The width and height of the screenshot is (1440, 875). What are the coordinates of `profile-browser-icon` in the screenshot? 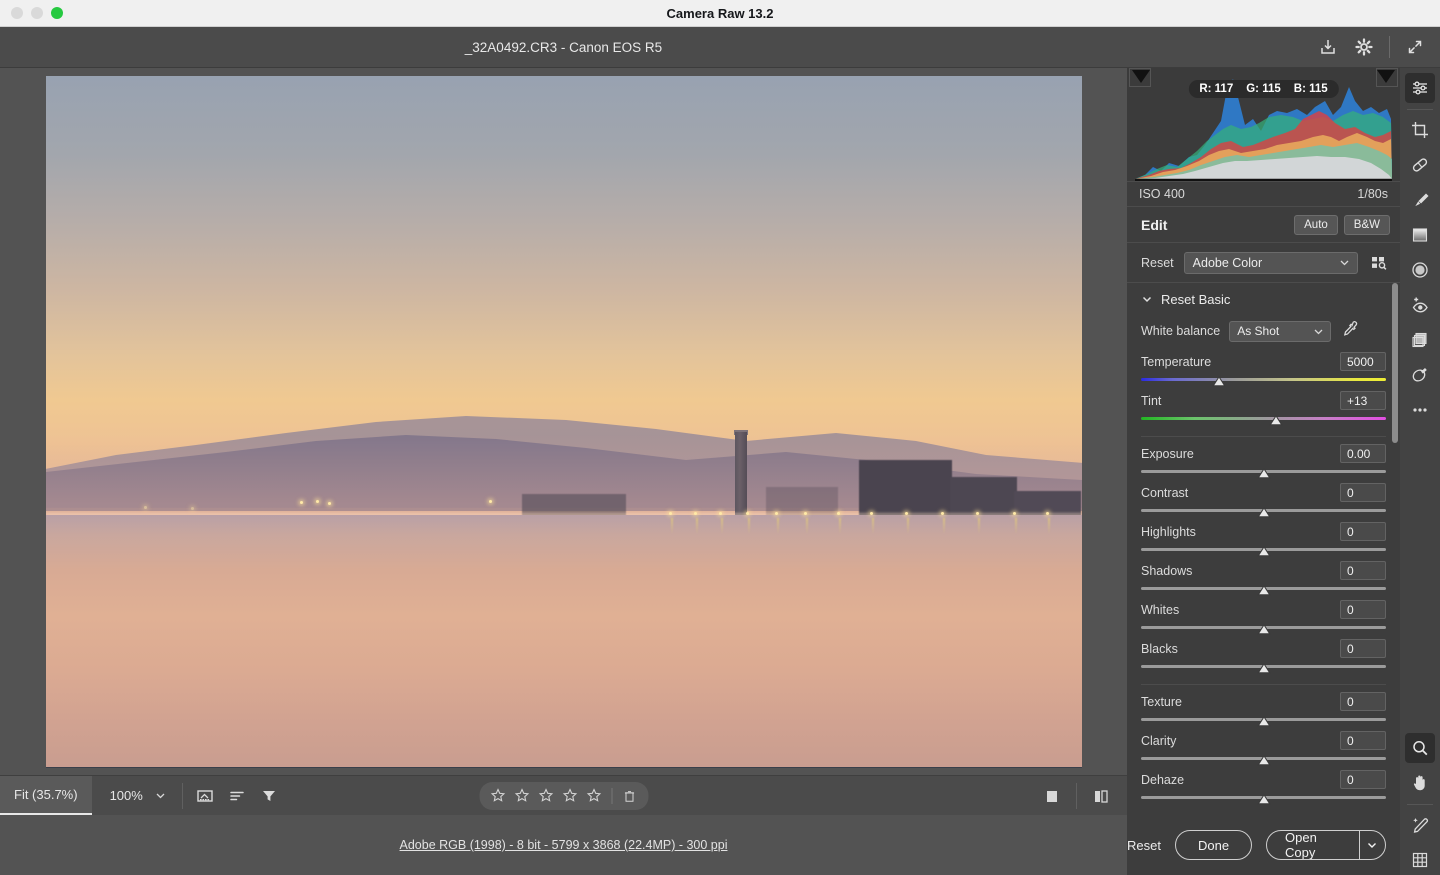 It's located at (1379, 263).